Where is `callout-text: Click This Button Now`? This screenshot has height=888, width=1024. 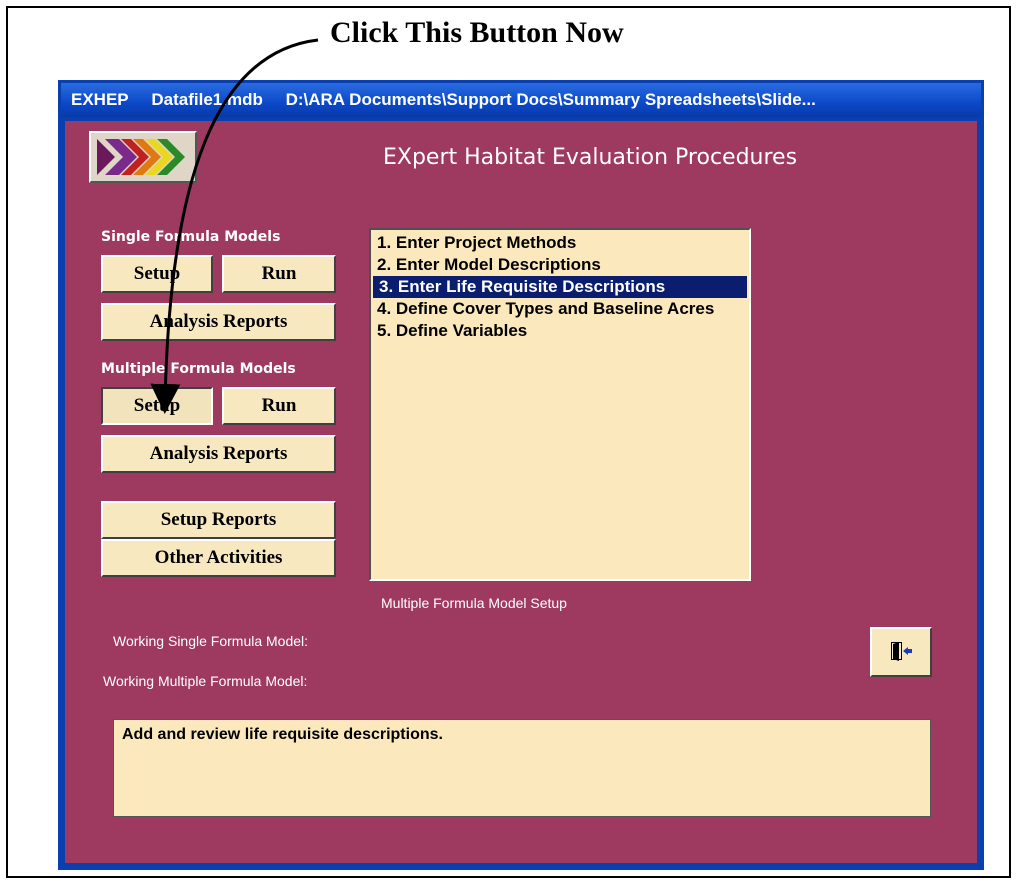
callout-text: Click This Button Now is located at coordinates (477, 32).